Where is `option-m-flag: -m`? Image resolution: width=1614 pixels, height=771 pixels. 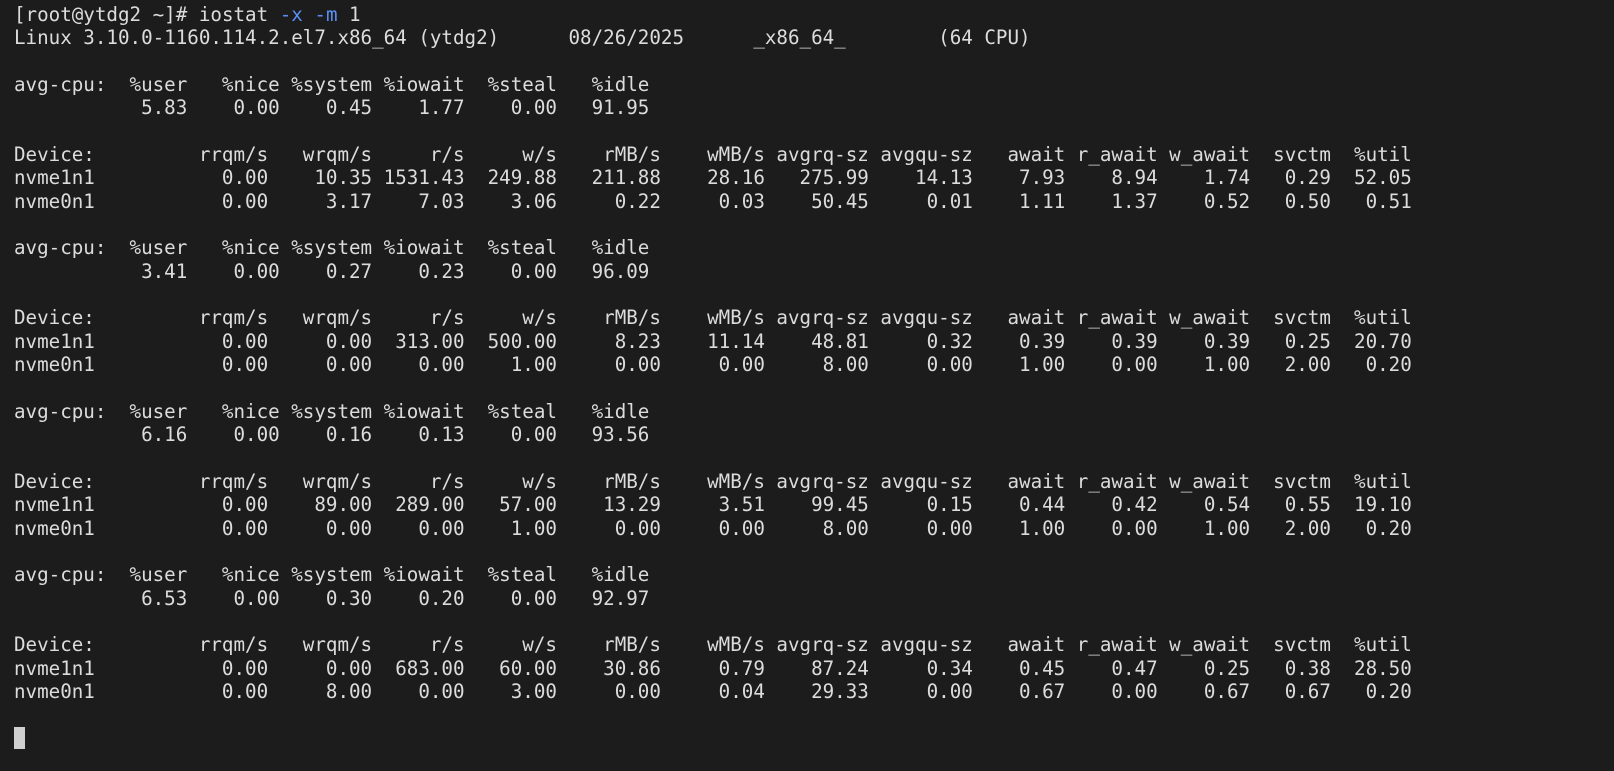 option-m-flag: -m is located at coordinates (326, 14).